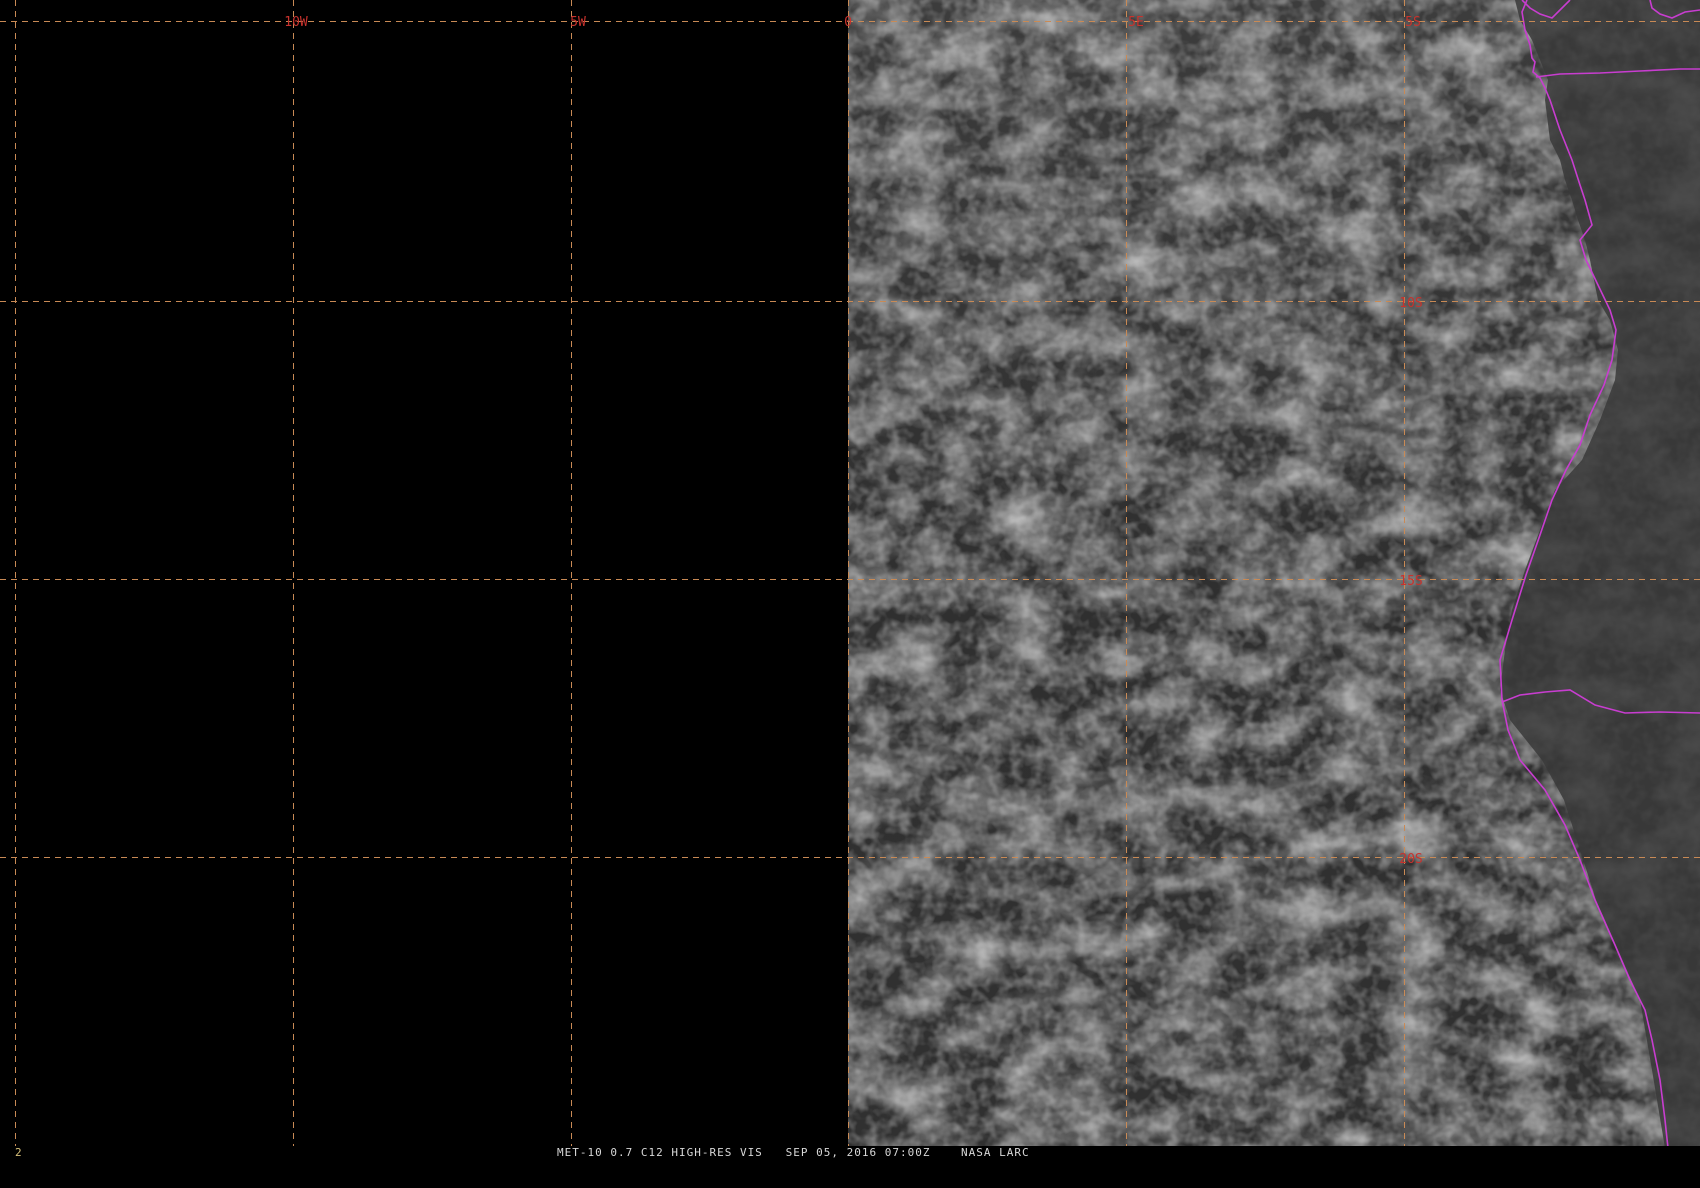 The image size is (1700, 1188). I want to click on longitude-label-1: 5W, so click(578, 22).